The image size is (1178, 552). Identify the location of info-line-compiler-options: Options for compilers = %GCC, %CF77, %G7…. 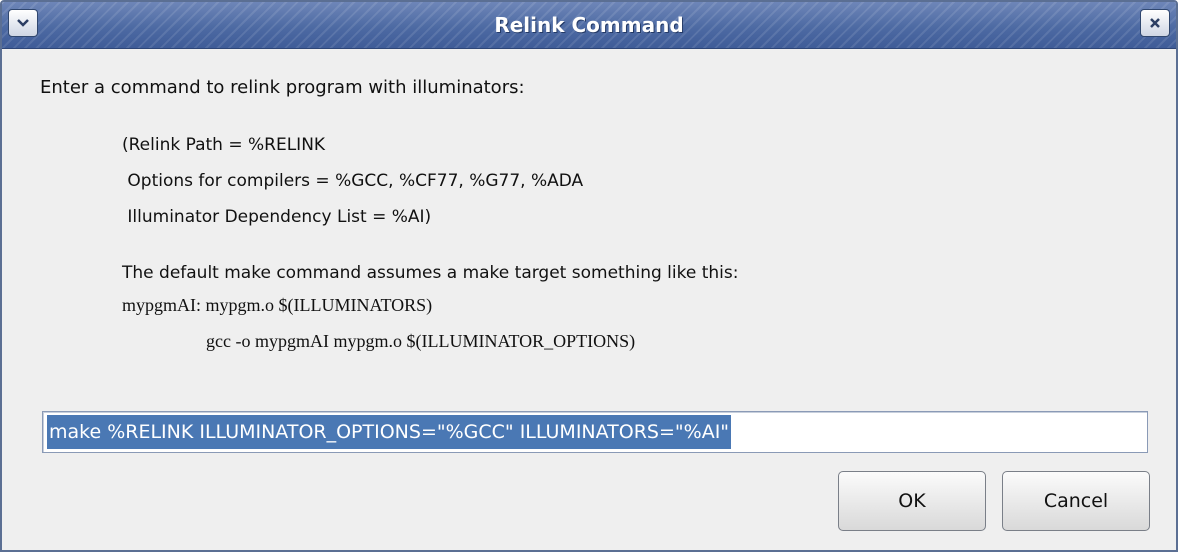
(353, 181).